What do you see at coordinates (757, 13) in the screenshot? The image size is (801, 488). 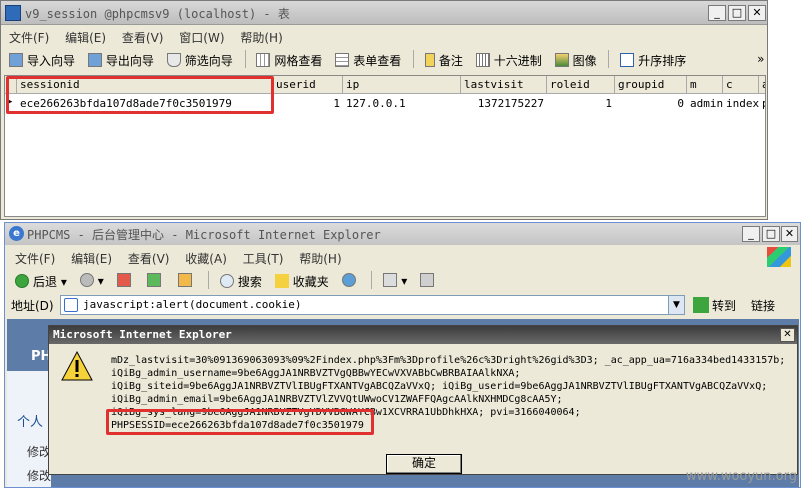 I see `close-button: ✕` at bounding box center [757, 13].